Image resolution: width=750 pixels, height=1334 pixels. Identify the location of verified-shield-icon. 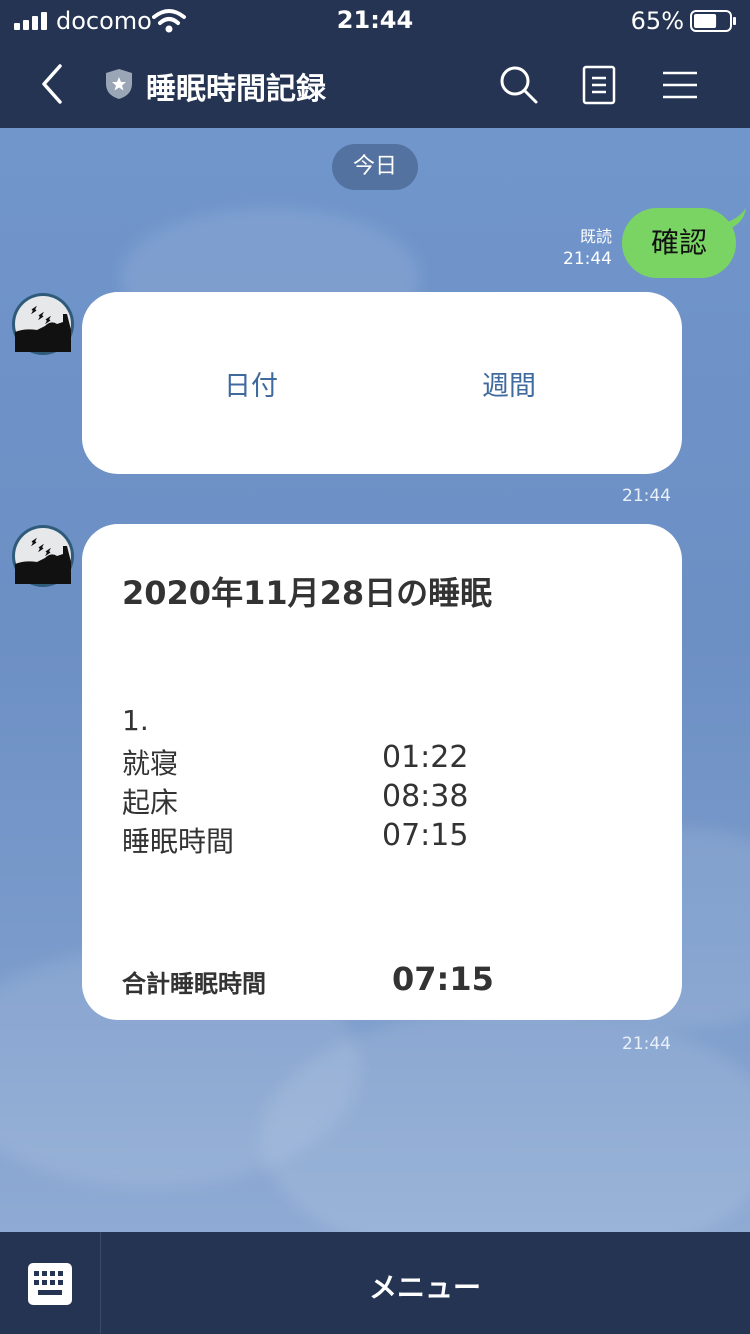
(119, 84).